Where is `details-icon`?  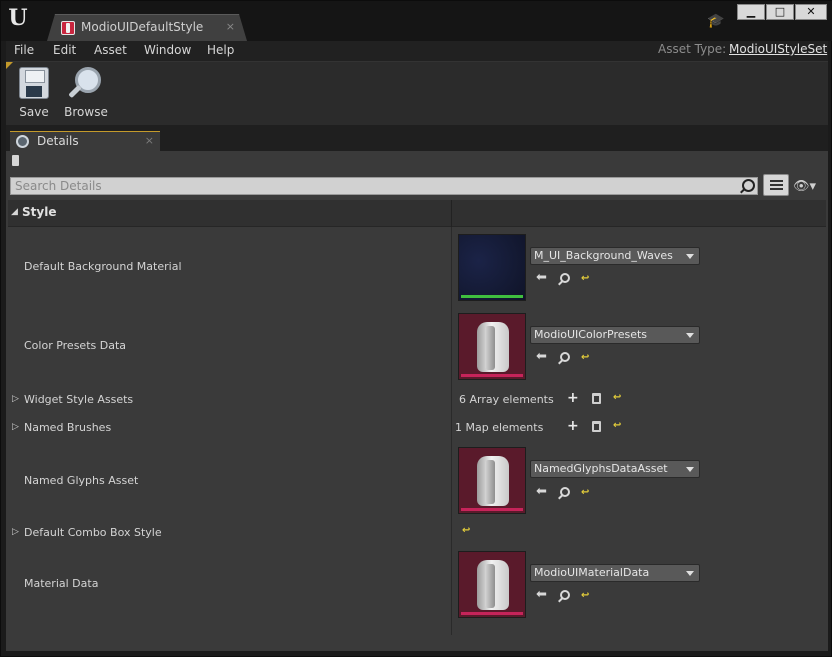
details-icon is located at coordinates (22, 141).